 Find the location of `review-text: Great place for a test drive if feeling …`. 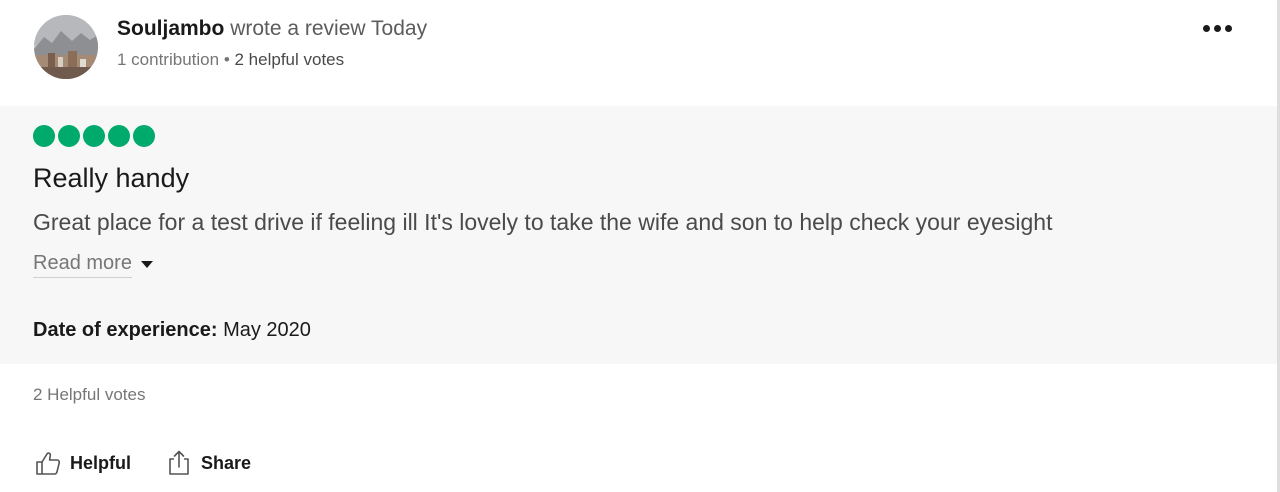

review-text: Great place for a test drive if feeling … is located at coordinates (543, 222).